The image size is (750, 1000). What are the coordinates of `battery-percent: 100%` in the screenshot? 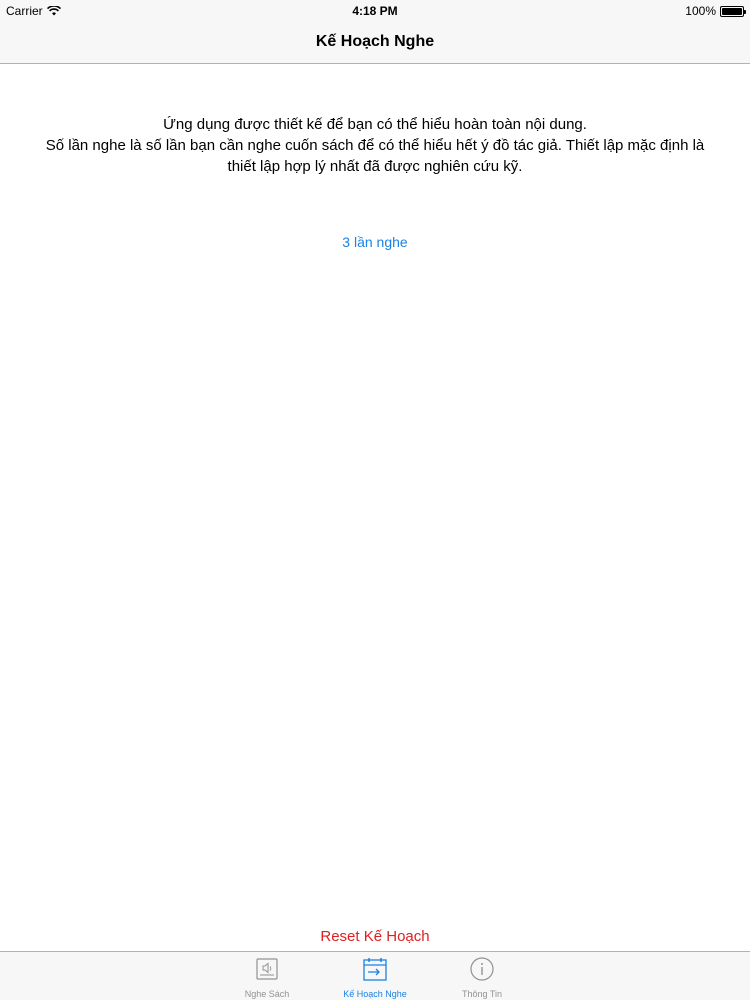 It's located at (700, 11).